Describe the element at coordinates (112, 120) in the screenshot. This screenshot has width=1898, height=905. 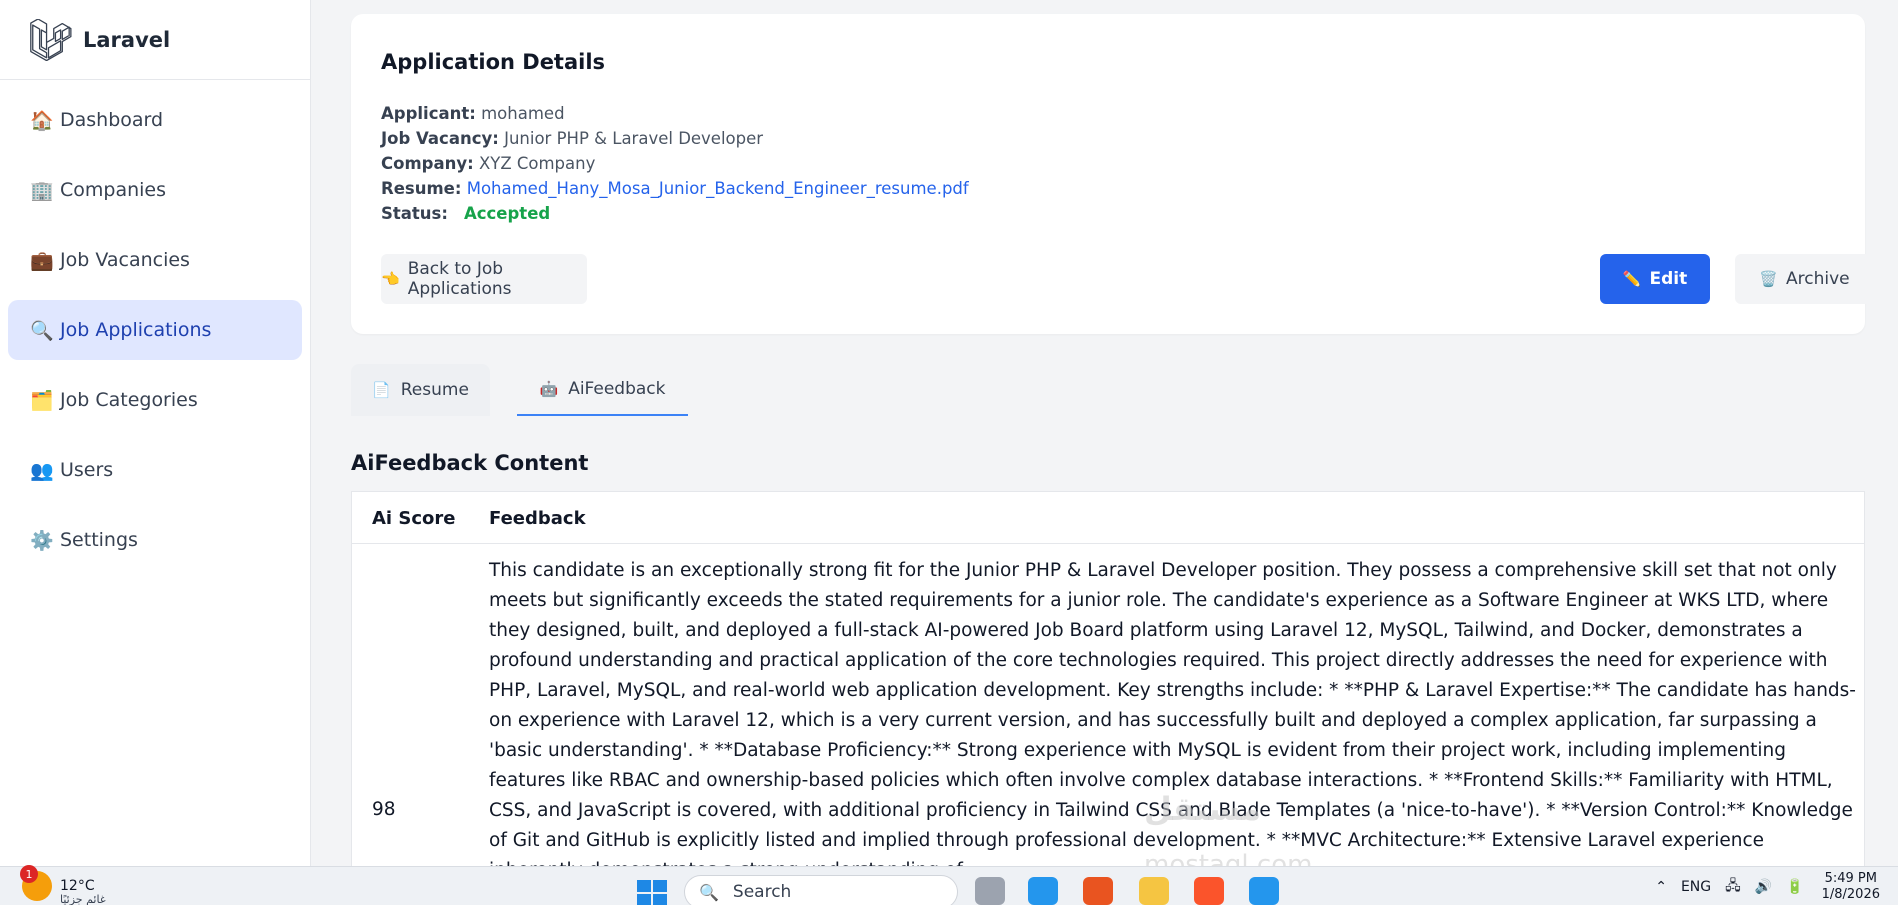
I see `sidebar-item-label: Dashboard` at that location.